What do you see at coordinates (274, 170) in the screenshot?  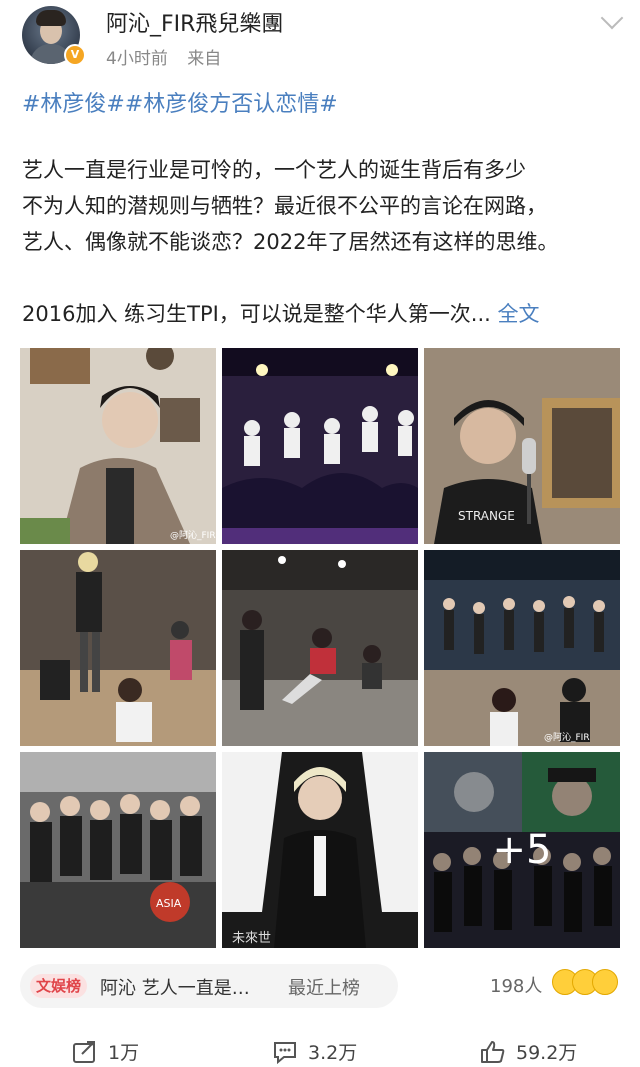 I see `post-line: 艺人一直是行业是可怜的，一个艺人的诞生背后有多少` at bounding box center [274, 170].